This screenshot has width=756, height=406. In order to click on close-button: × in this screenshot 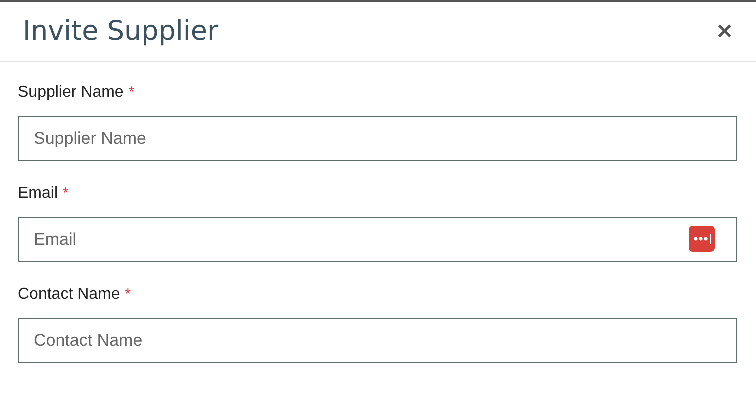, I will do `click(725, 31)`.